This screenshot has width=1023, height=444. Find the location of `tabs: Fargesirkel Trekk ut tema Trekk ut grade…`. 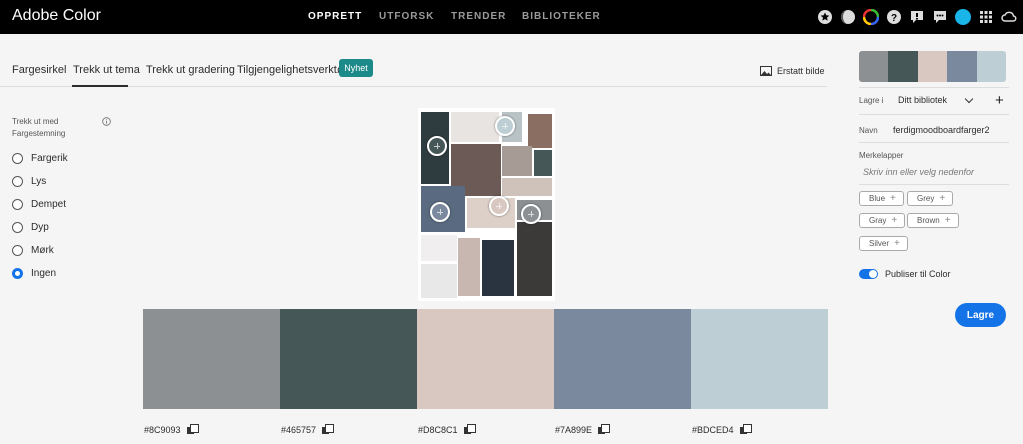

tabs: Fargesirkel Trekk ut tema Trekk ut grade… is located at coordinates (413, 71).